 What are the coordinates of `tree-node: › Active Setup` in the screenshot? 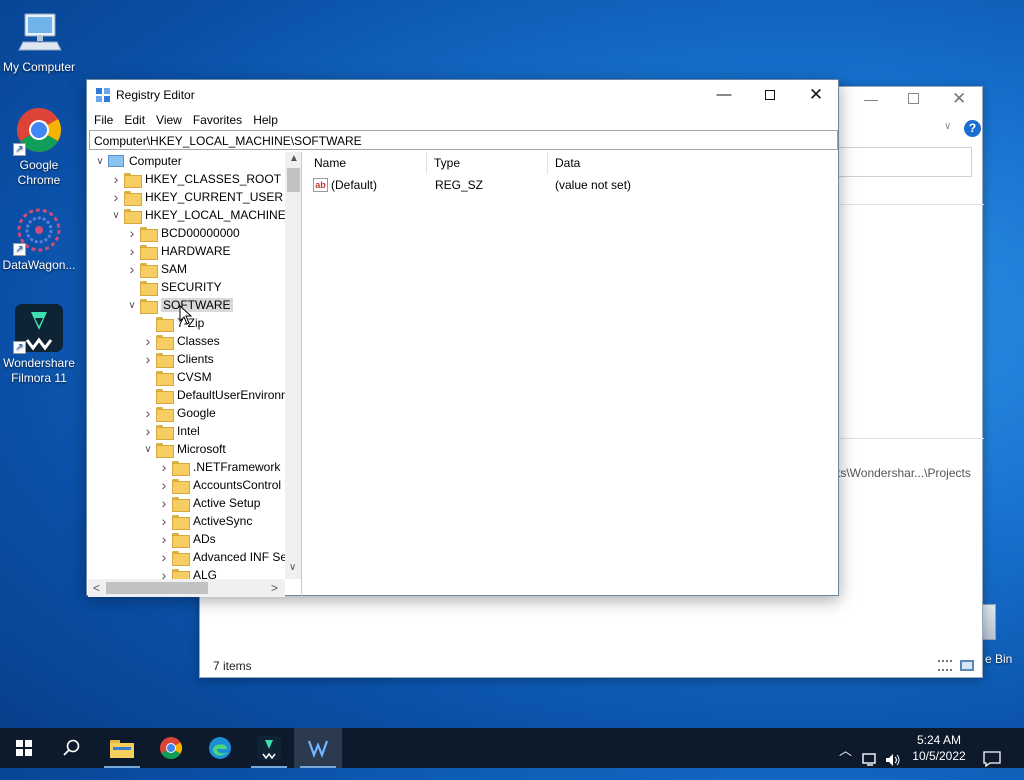 It's located at (208, 503).